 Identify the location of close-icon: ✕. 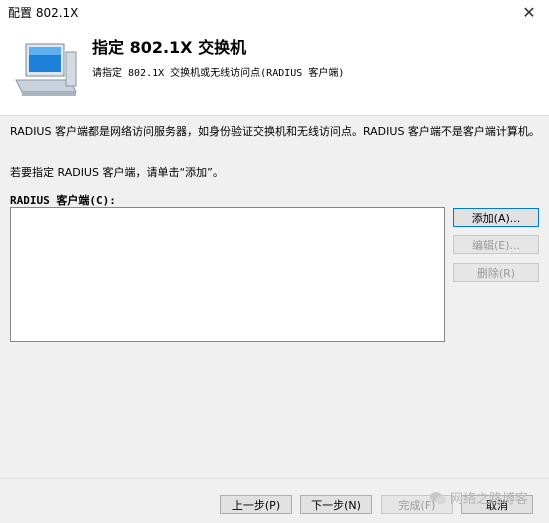
(529, 12).